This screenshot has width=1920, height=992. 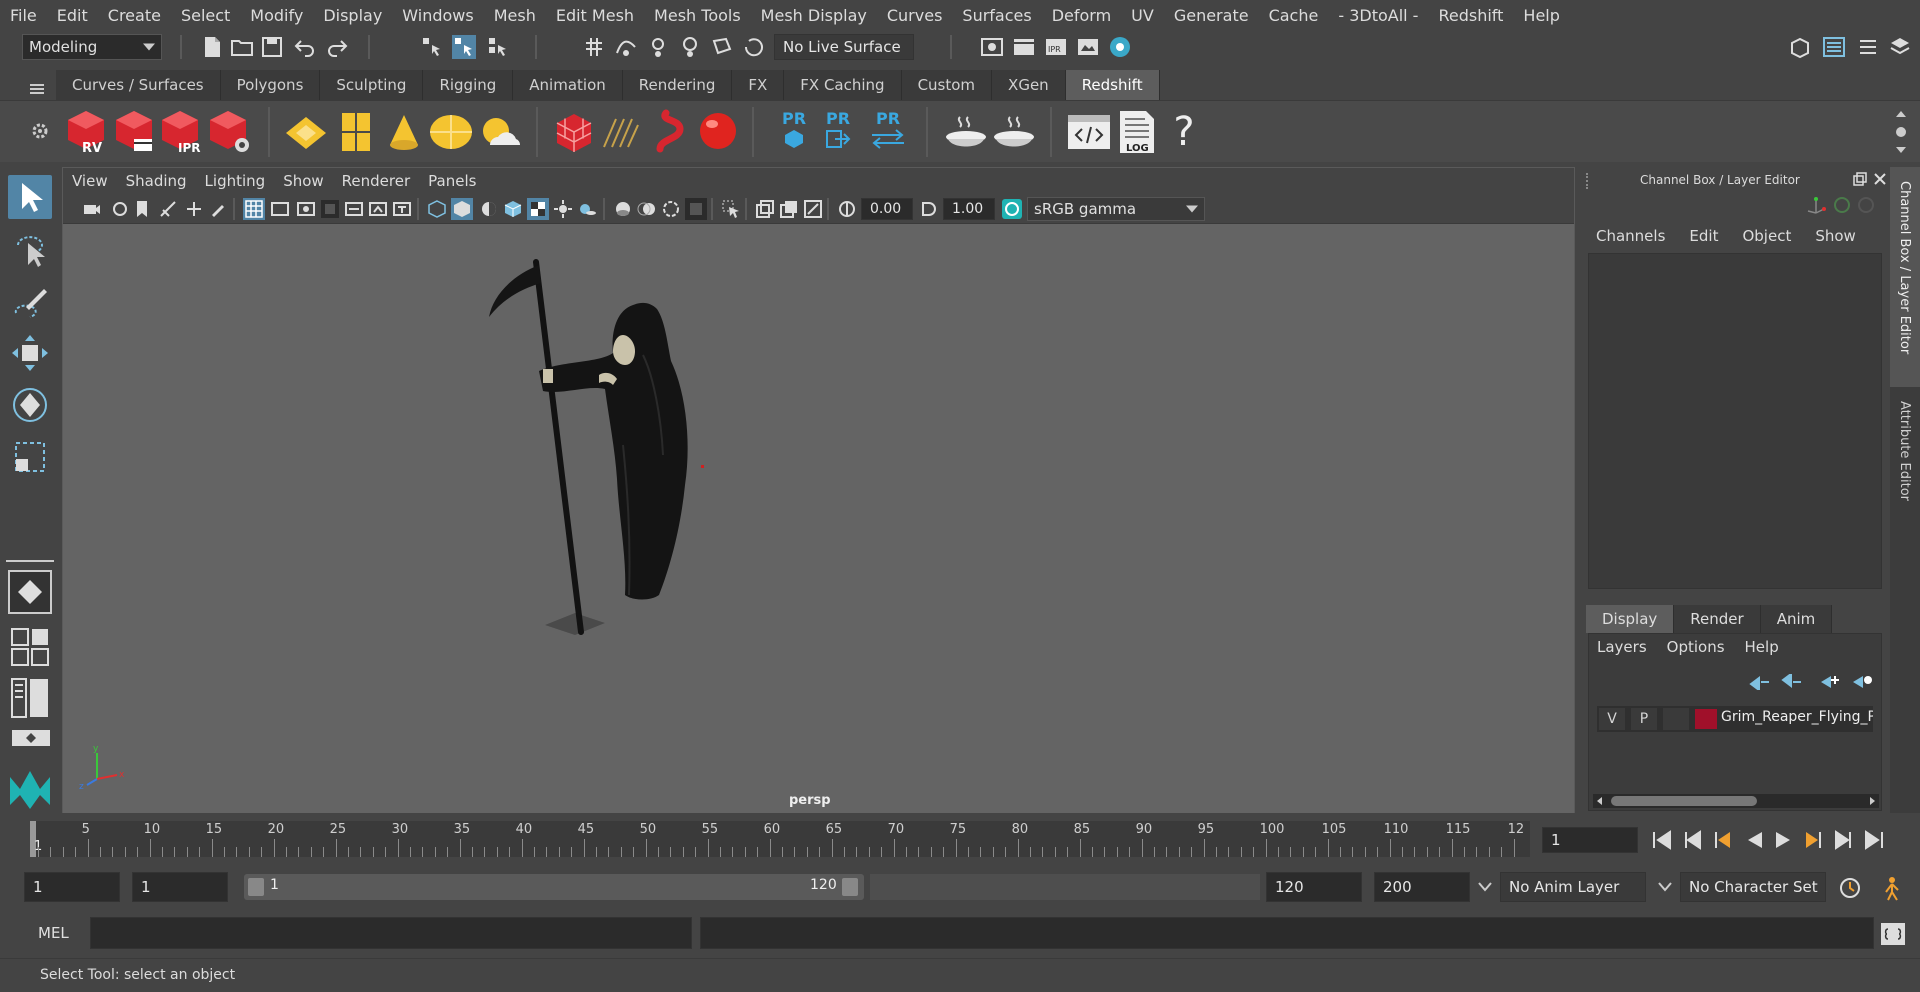 What do you see at coordinates (500, 133) in the screenshot?
I see `sun-sky-icon` at bounding box center [500, 133].